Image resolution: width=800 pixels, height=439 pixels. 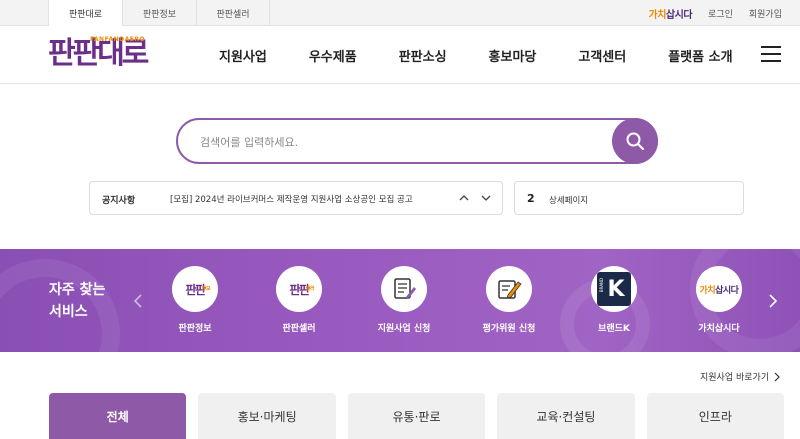 I want to click on service-name: 가치삽시다, so click(x=719, y=329).